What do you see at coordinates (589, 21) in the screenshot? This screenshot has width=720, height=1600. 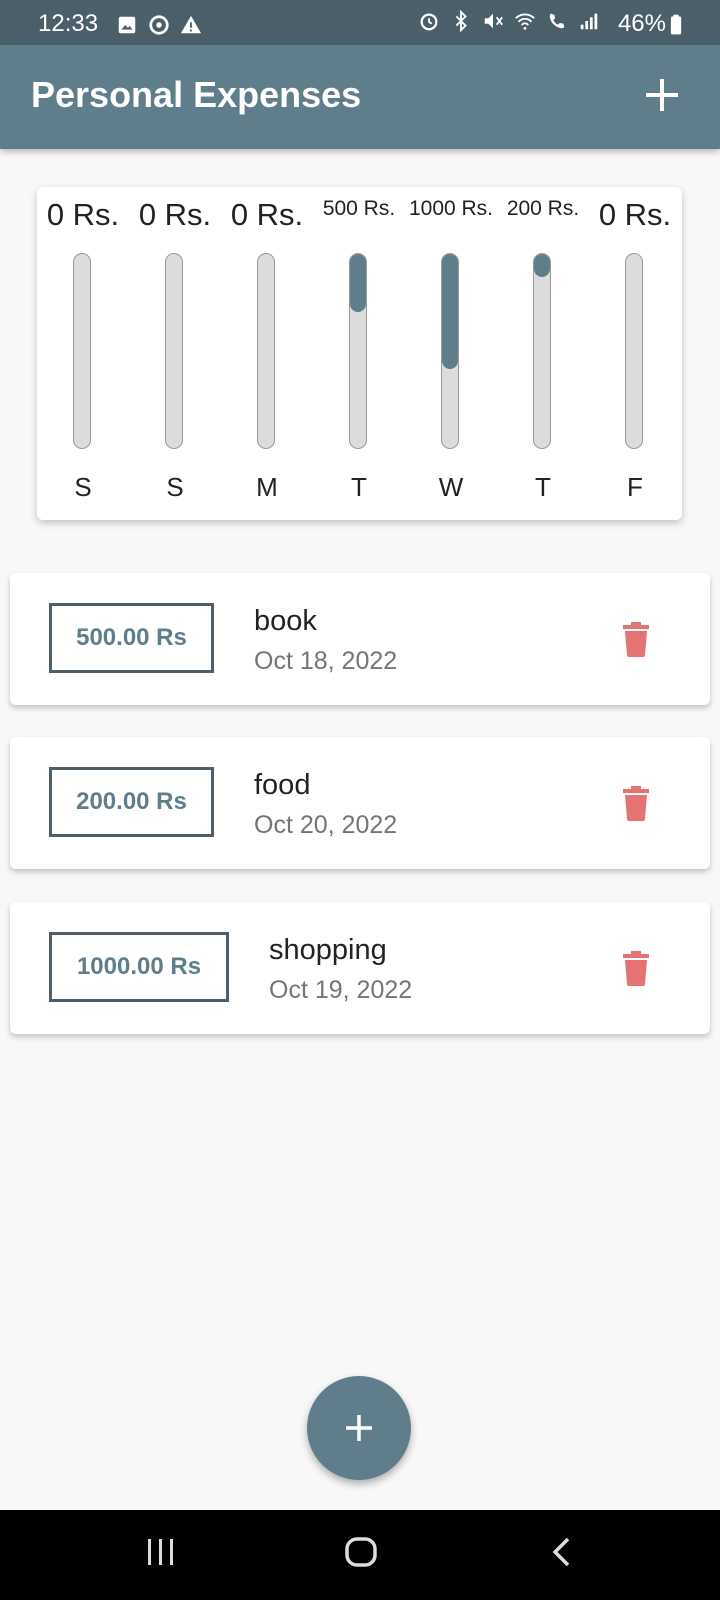 I see `signal-icon` at bounding box center [589, 21].